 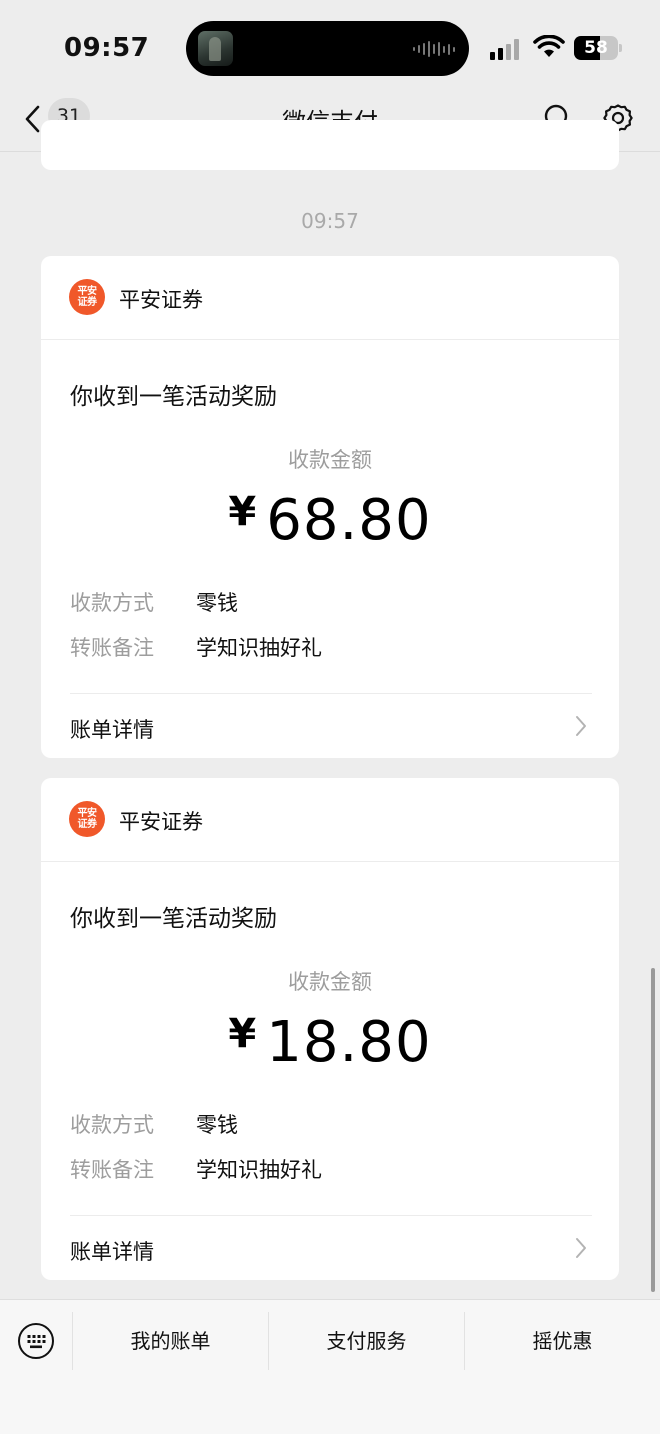 What do you see at coordinates (549, 46) in the screenshot?
I see `wifi-icon` at bounding box center [549, 46].